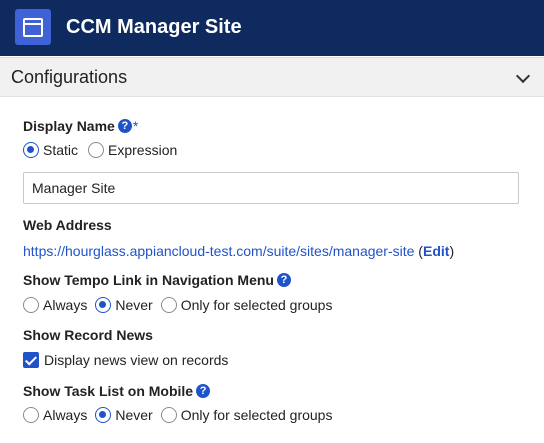 The image size is (544, 443). Describe the element at coordinates (81, 126) in the screenshot. I see `display-name-label: Display Name ? *` at that location.